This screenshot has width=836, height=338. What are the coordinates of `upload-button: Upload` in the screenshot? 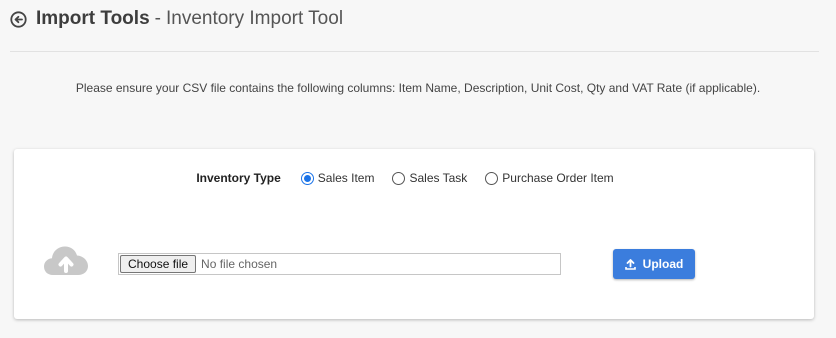 It's located at (654, 264).